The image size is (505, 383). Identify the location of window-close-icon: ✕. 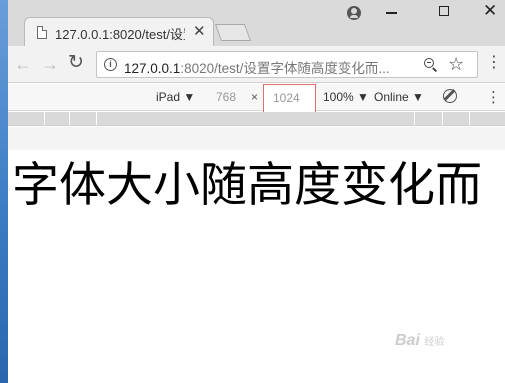
(490, 11).